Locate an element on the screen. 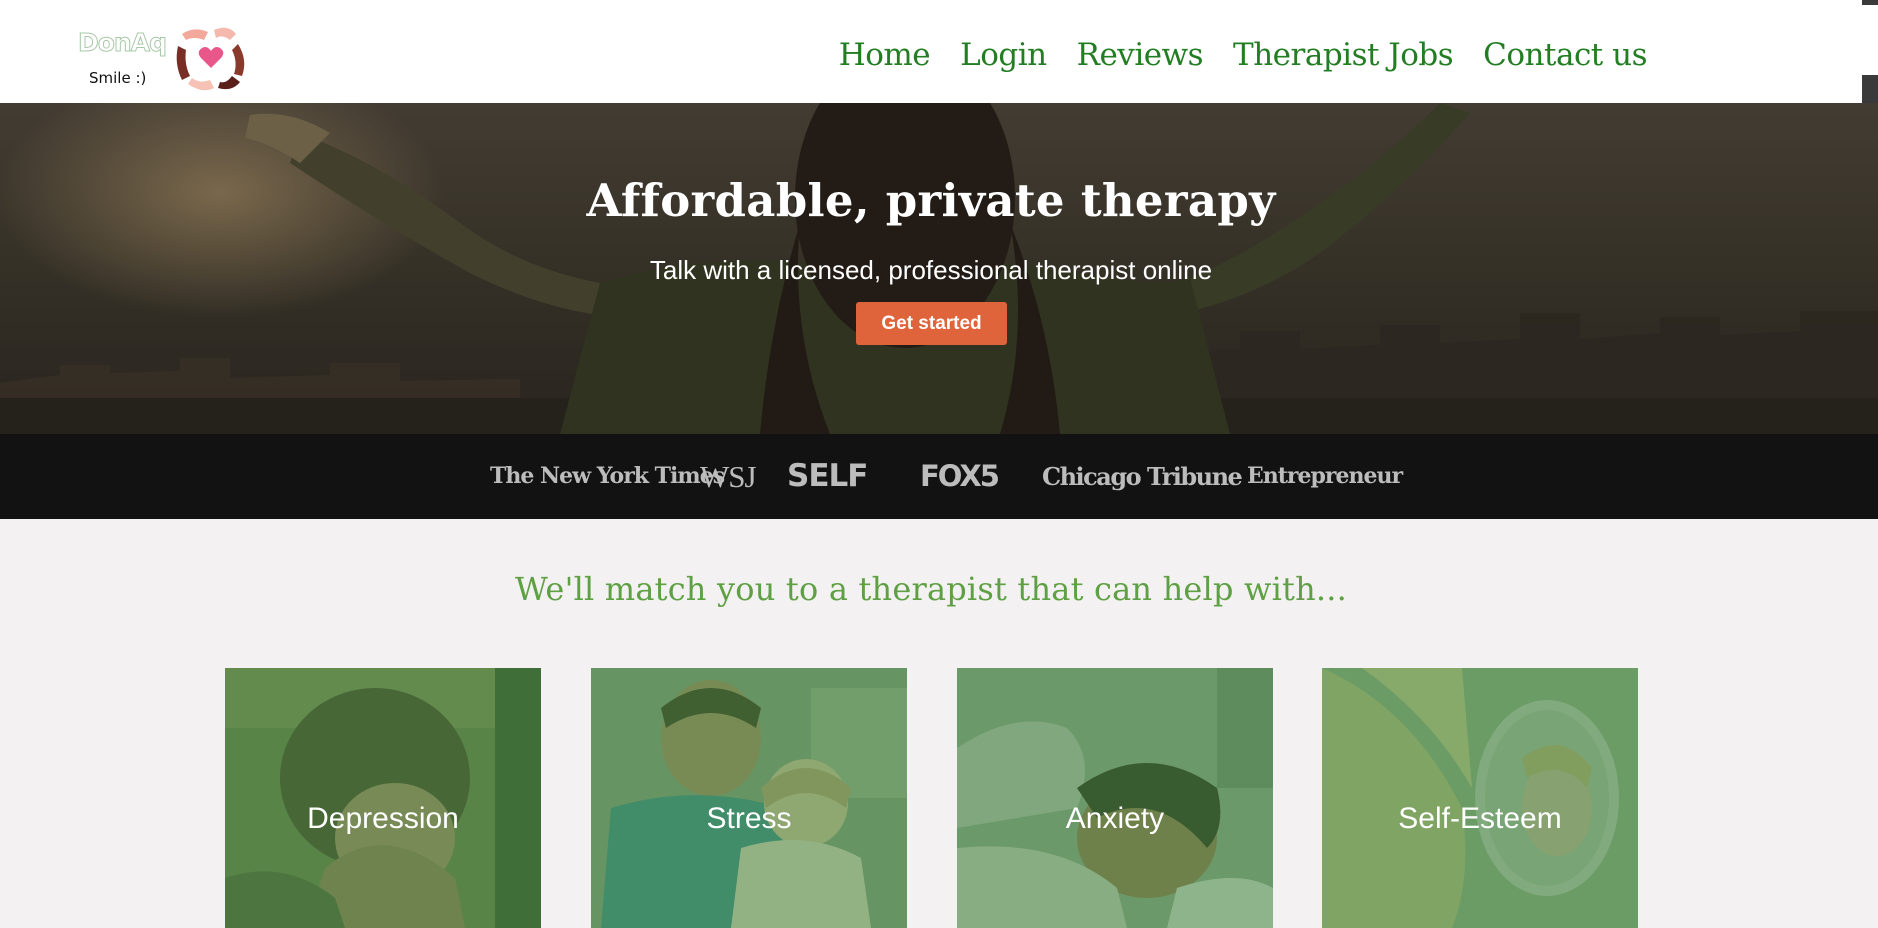  nav-therapist-jobs-link: Therapist Jobs is located at coordinates (1343, 55).